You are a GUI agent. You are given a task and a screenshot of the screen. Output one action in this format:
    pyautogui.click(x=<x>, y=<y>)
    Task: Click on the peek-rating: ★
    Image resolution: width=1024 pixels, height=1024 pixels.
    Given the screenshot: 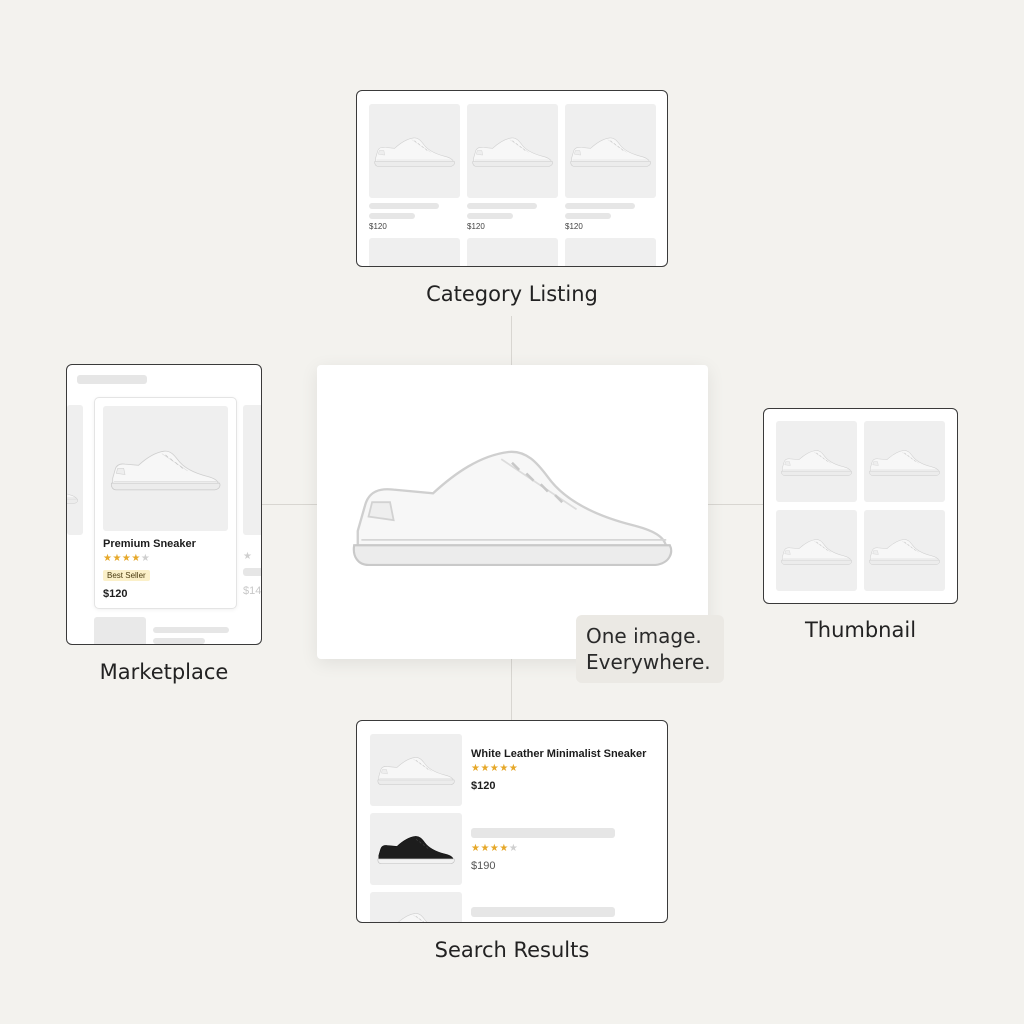 What is the action you would take?
    pyautogui.click(x=248, y=556)
    